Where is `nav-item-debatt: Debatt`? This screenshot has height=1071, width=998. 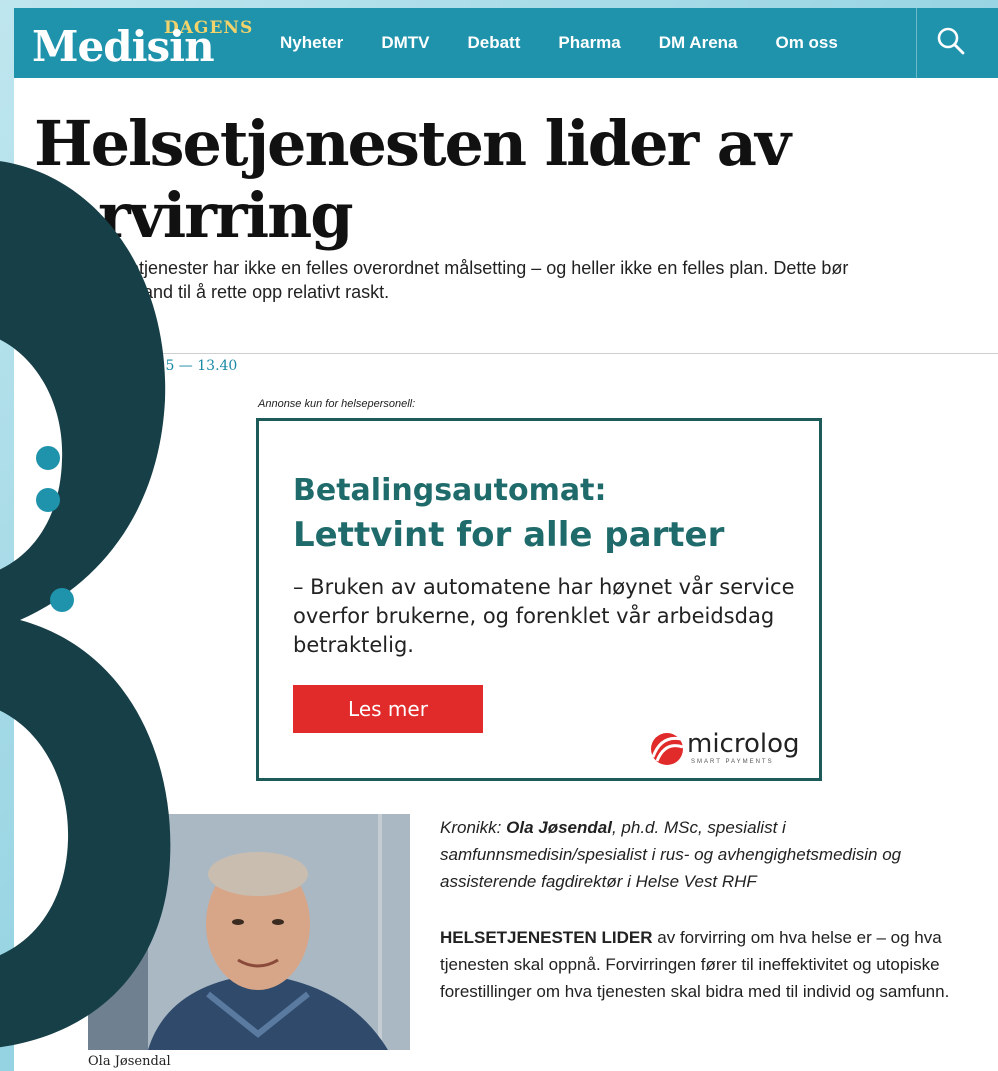 nav-item-debatt: Debatt is located at coordinates (493, 43).